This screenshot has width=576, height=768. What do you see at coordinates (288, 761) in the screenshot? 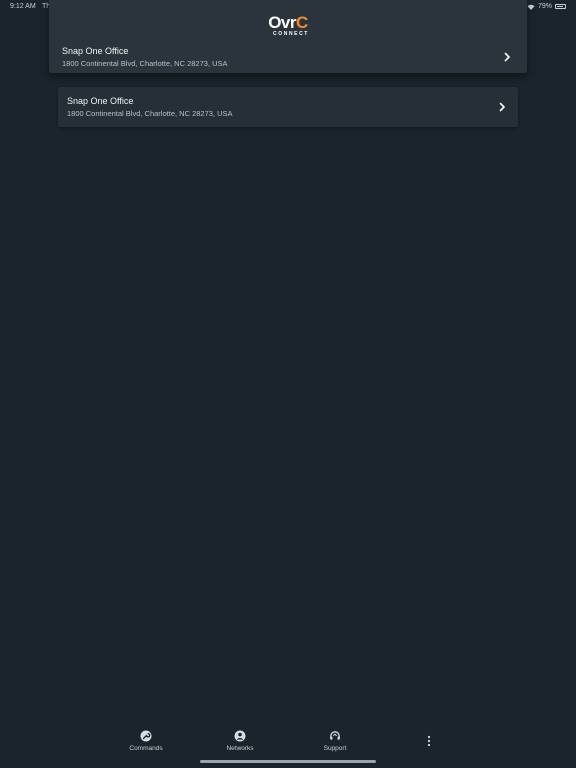
I see `home-indicator` at bounding box center [288, 761].